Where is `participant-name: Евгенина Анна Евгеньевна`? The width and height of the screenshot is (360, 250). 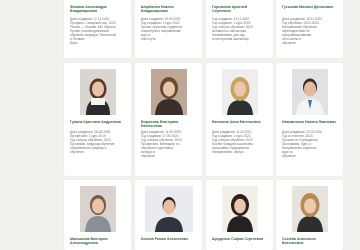
participant-name: Евгенина Анна Евгеньевна is located at coordinates (240, 122).